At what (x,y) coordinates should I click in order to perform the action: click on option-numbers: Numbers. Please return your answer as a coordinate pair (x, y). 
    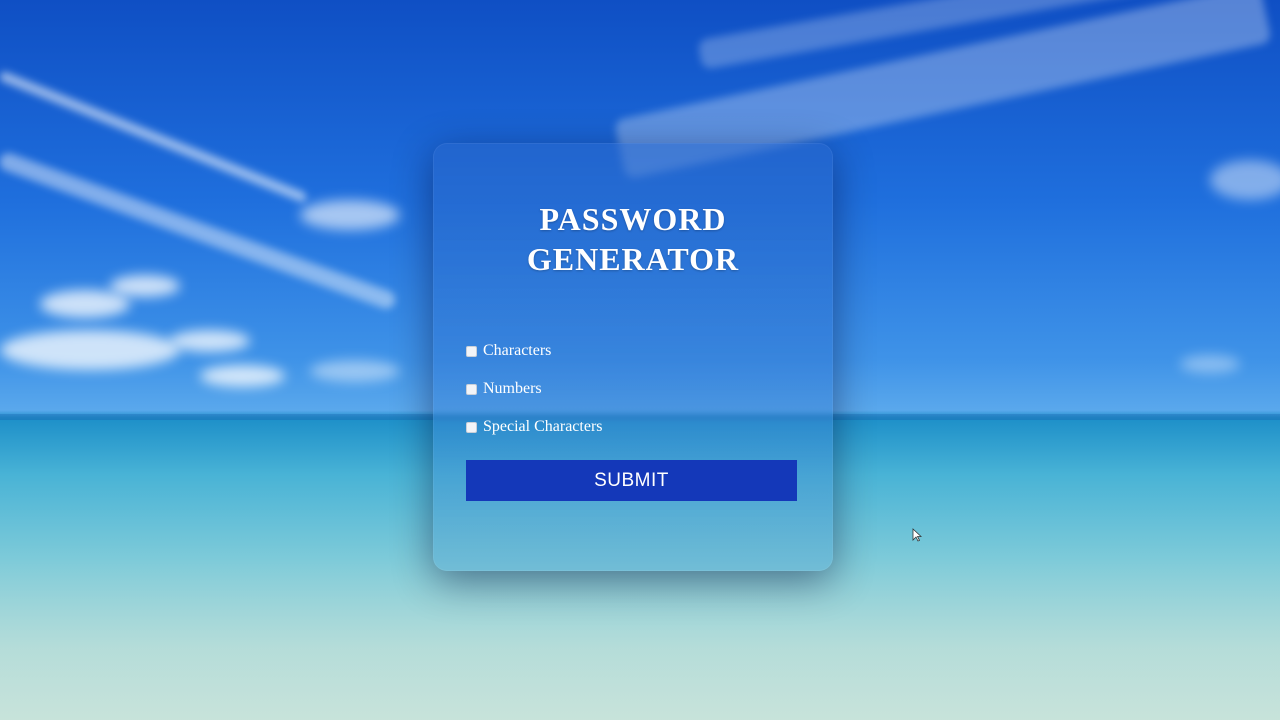
    Looking at the image, I should click on (534, 389).